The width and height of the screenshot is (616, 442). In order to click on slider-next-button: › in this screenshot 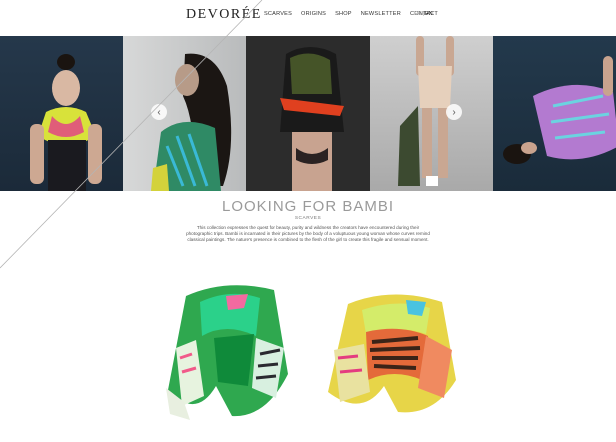, I will do `click(454, 112)`.